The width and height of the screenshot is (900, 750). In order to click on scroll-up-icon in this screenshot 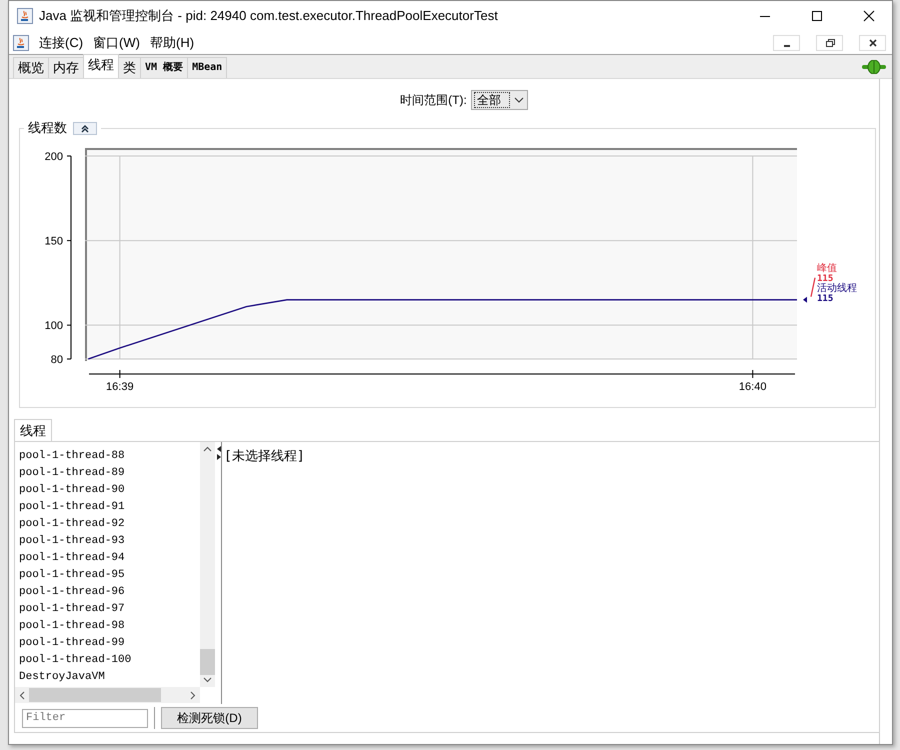, I will do `click(207, 449)`.